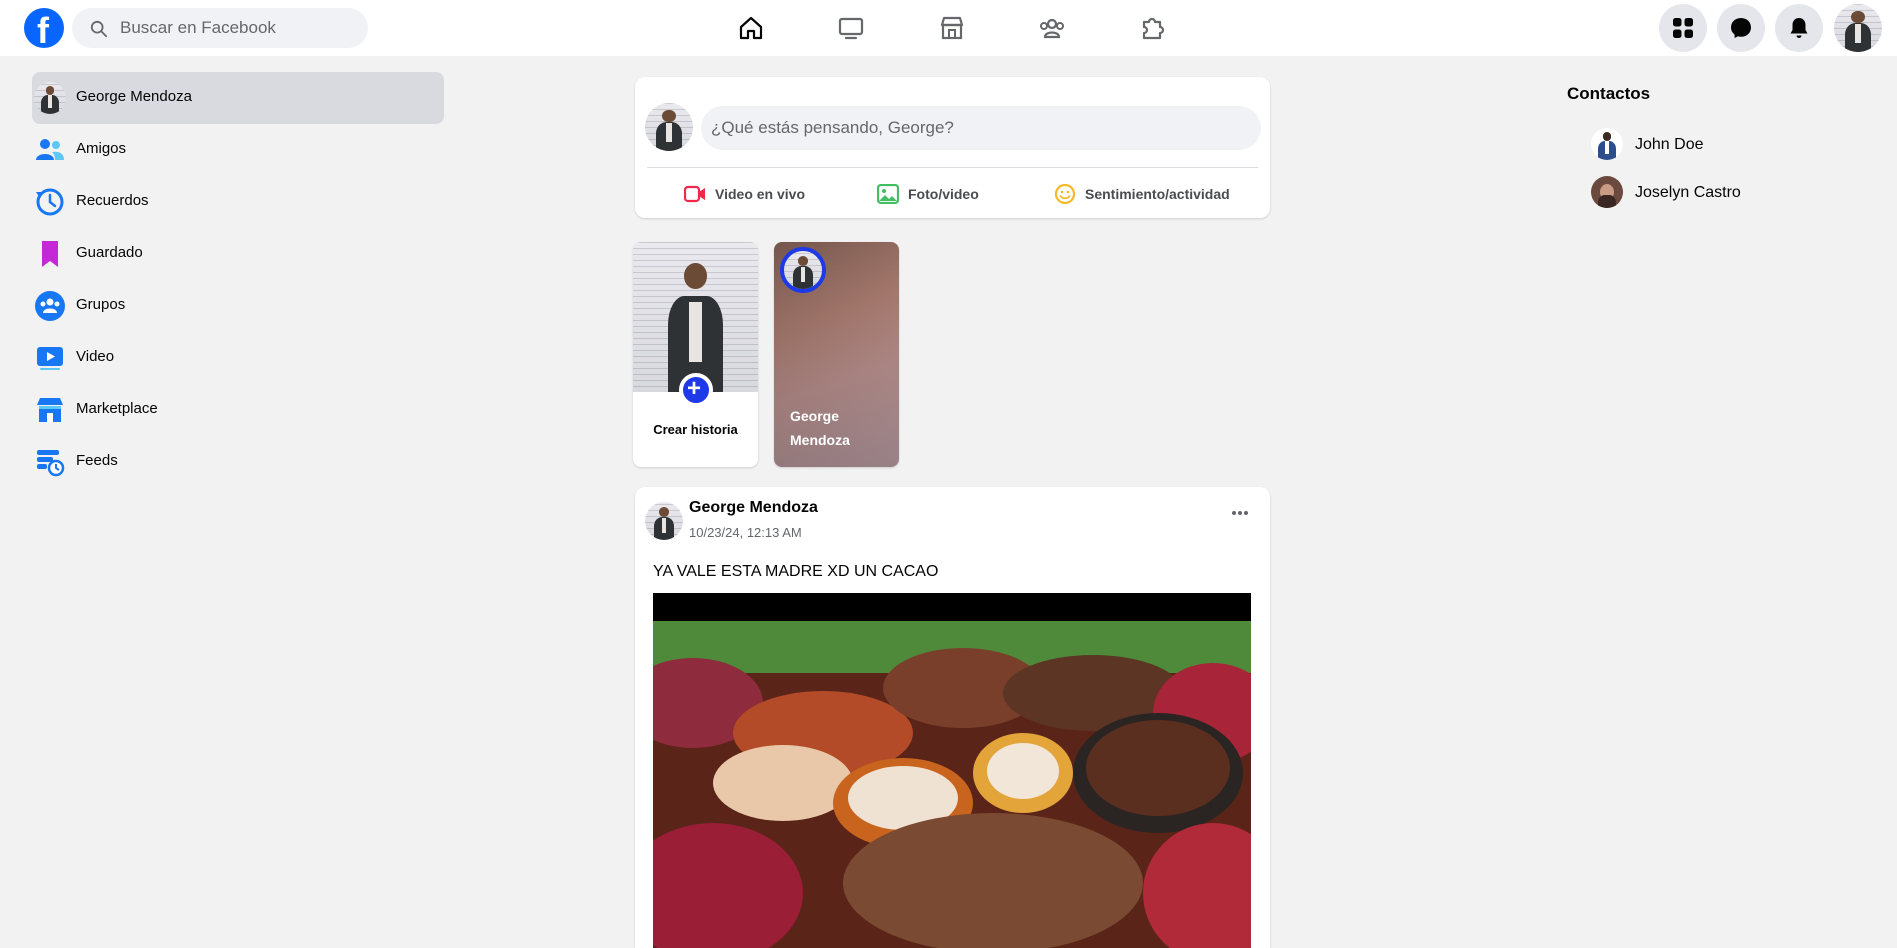 This screenshot has height=948, width=1897. Describe the element at coordinates (820, 428) in the screenshot. I see `story-author-name: George Mendoza` at that location.